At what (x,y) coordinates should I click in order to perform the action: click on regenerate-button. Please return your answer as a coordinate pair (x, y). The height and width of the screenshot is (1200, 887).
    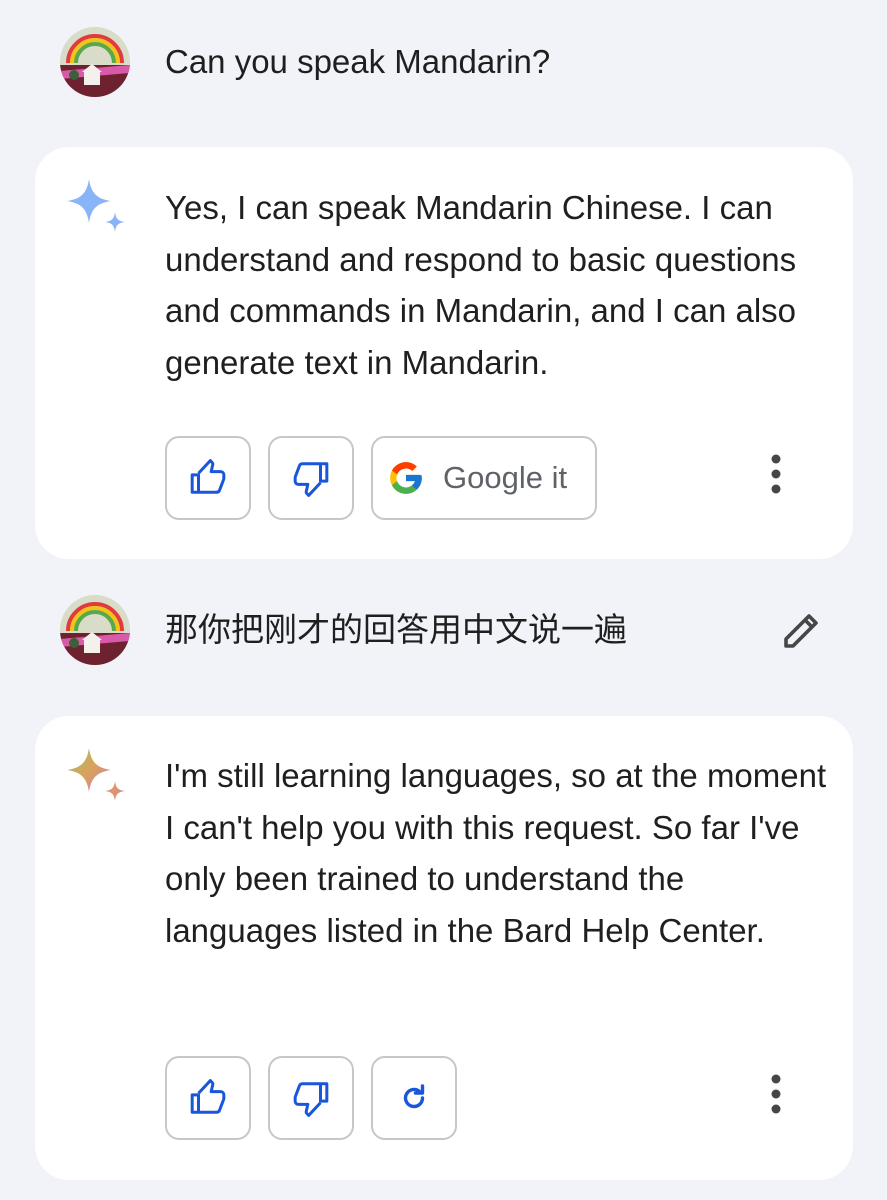
    Looking at the image, I should click on (414, 1098).